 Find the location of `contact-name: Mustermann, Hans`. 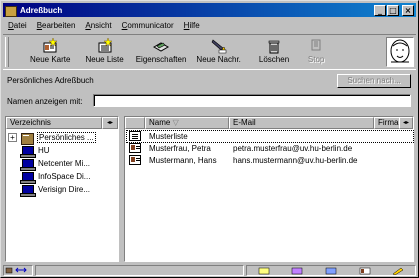

contact-name: Mustermann, Hans is located at coordinates (183, 160).